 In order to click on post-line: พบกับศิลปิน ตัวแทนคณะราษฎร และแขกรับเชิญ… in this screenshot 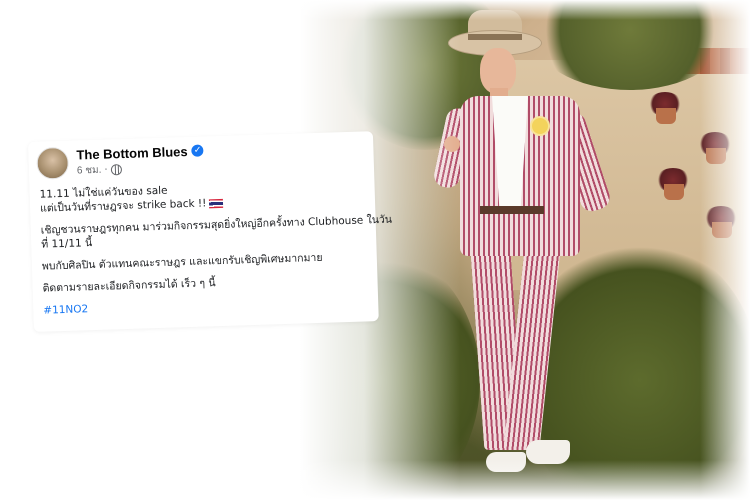, I will do `click(182, 262)`.